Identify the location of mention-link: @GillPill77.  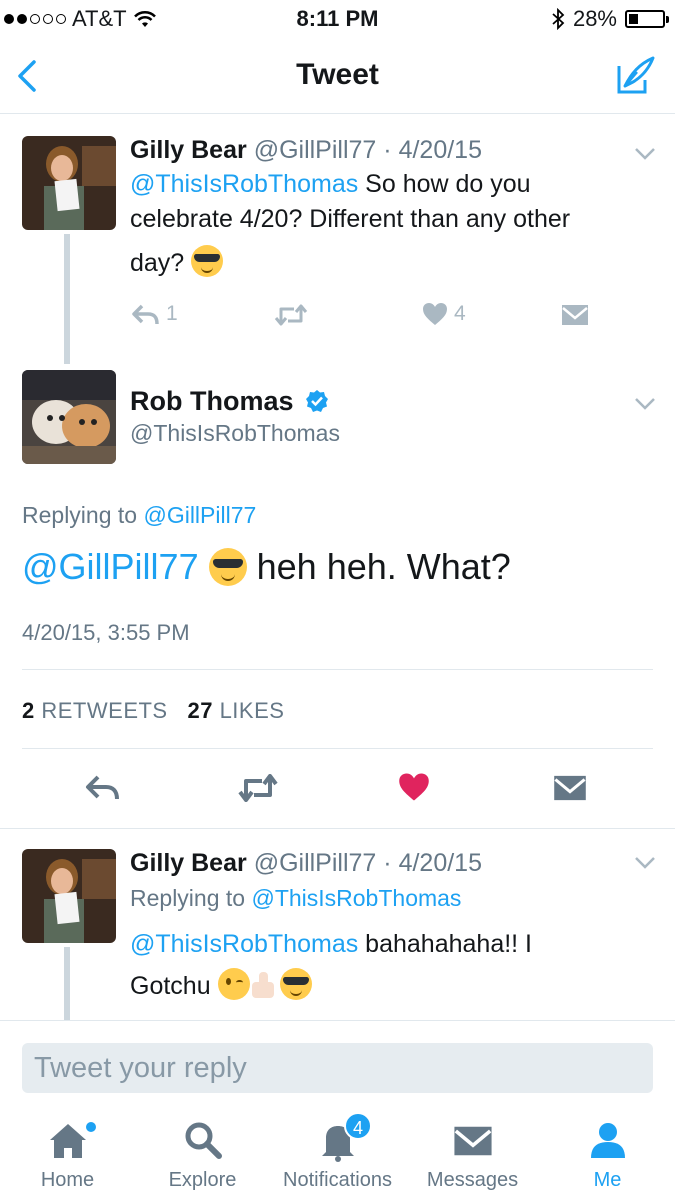
(110, 566).